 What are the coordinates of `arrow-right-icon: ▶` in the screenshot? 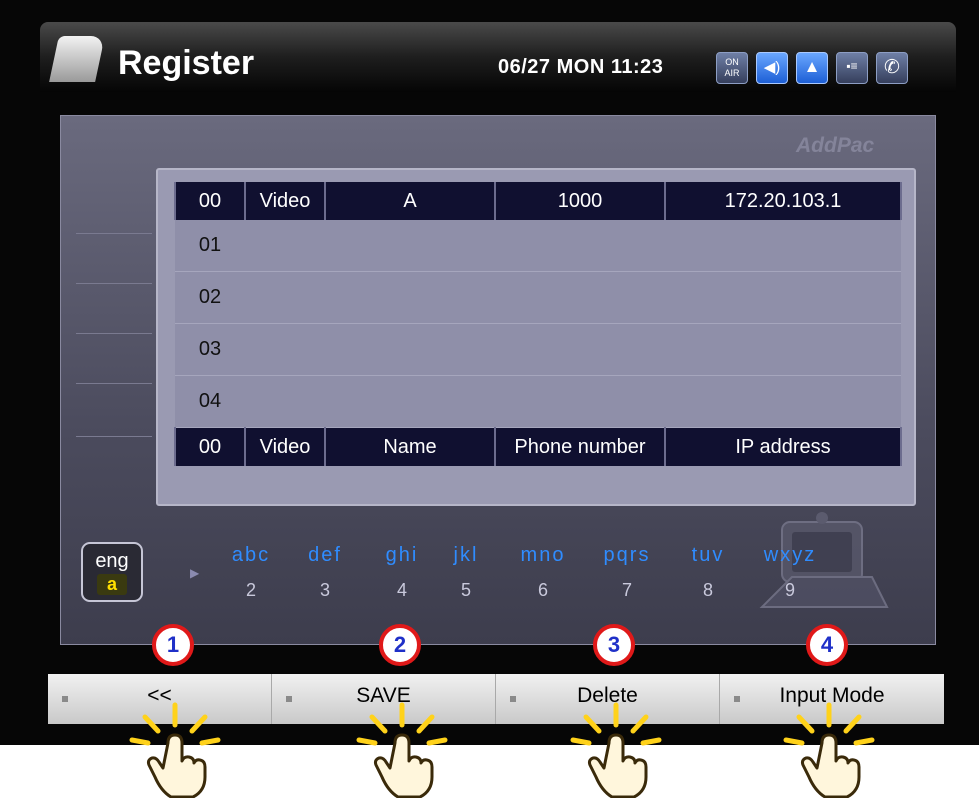 It's located at (195, 573).